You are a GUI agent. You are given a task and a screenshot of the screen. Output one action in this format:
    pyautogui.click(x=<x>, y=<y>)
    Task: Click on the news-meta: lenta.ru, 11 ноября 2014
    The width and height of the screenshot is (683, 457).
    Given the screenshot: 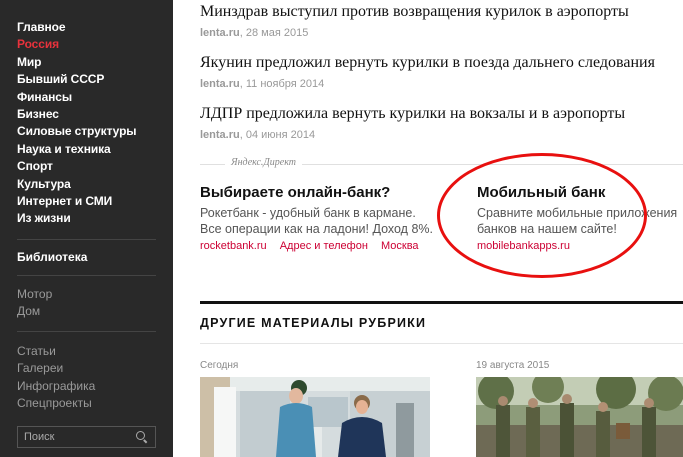 What is the action you would take?
    pyautogui.click(x=262, y=84)
    